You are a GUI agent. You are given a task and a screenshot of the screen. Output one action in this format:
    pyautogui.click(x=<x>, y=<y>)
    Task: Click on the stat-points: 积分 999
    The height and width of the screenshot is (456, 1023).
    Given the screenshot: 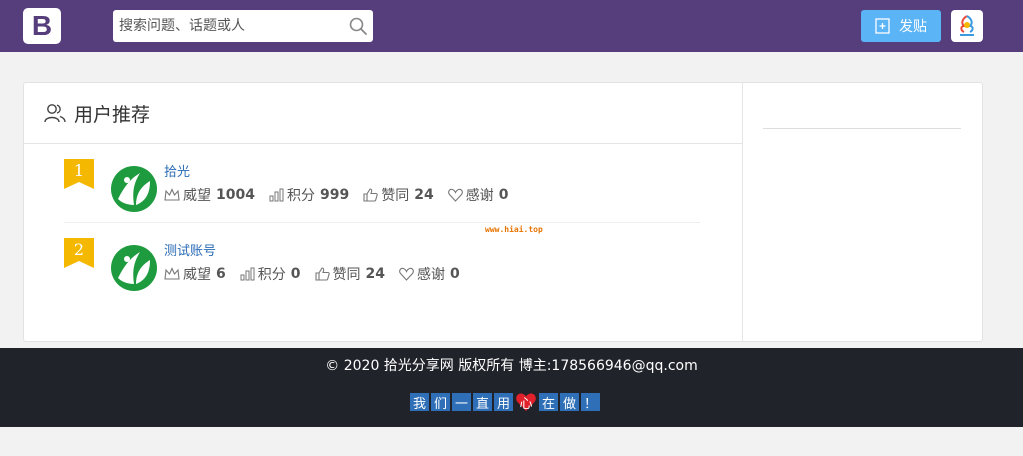 What is the action you would take?
    pyautogui.click(x=309, y=195)
    